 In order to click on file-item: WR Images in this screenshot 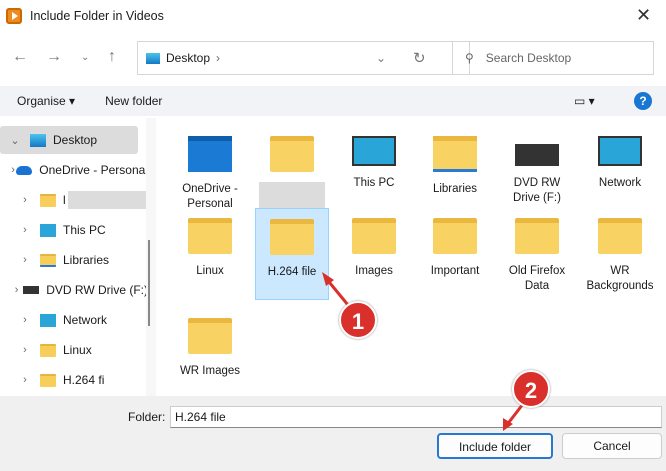, I will do `click(210, 345)`.